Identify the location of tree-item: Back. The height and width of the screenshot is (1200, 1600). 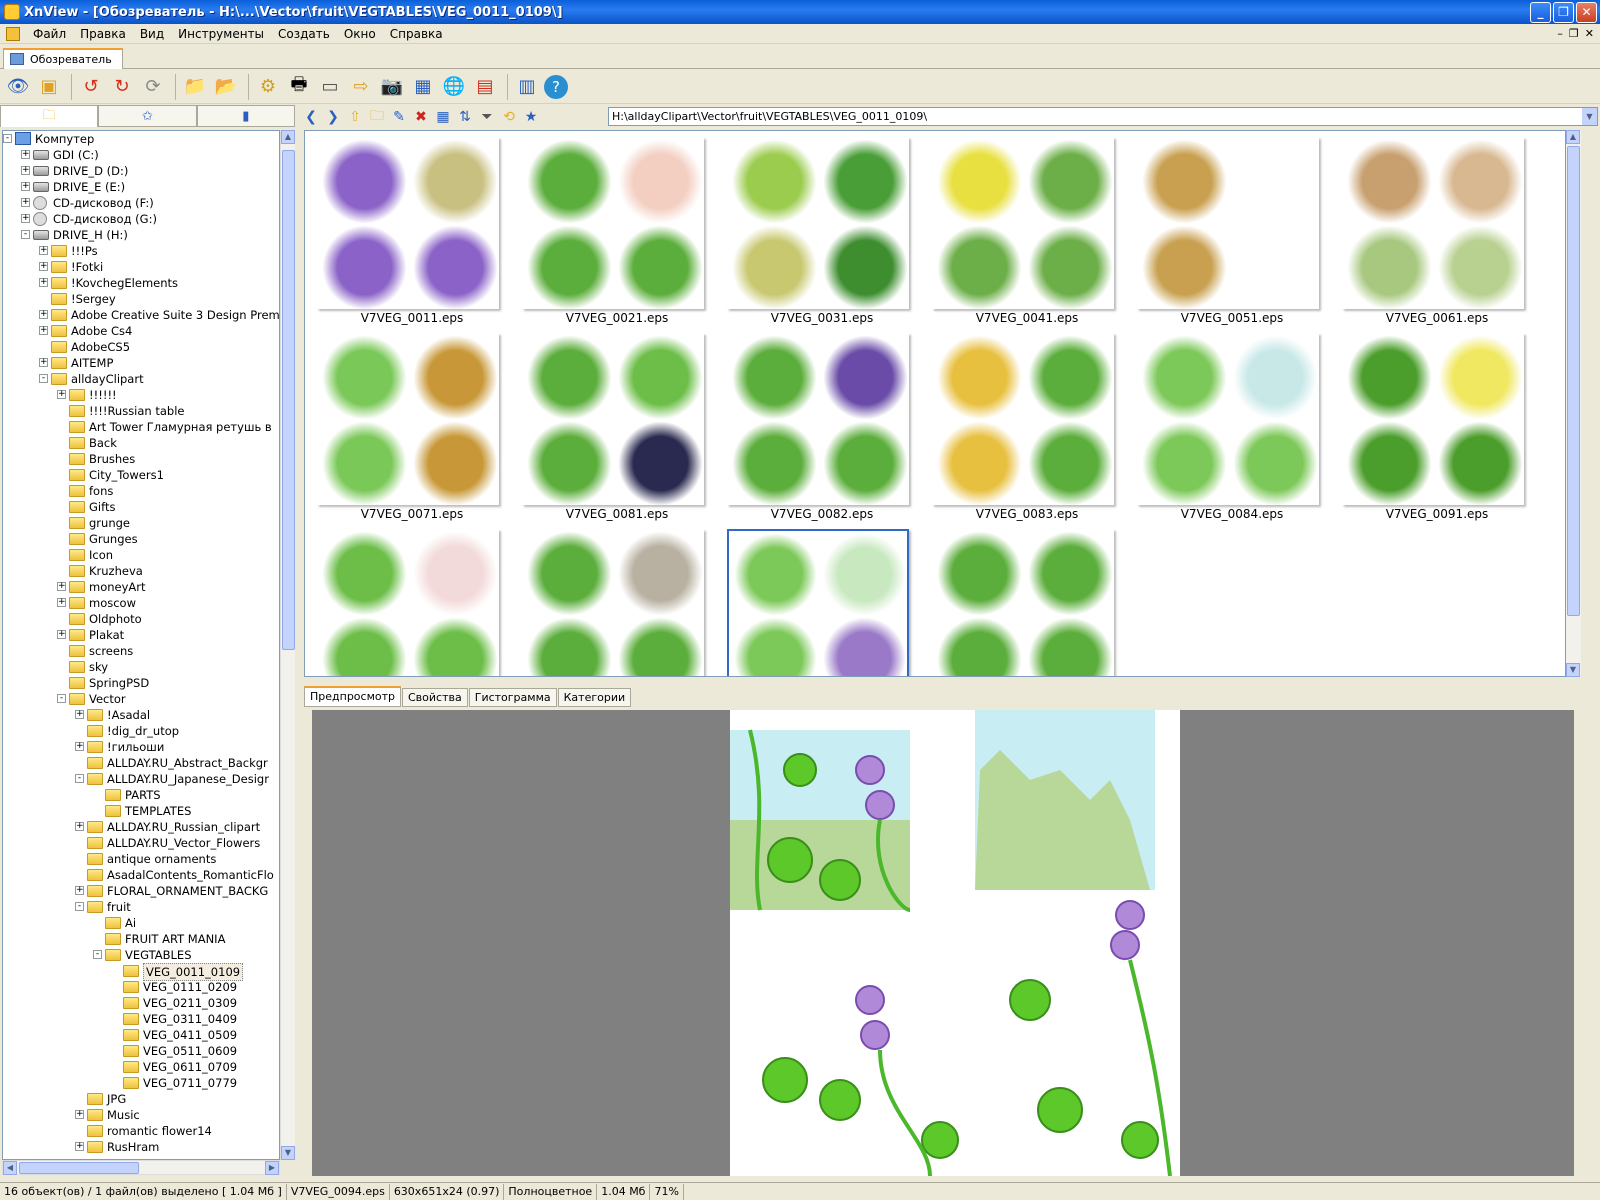
(141, 443).